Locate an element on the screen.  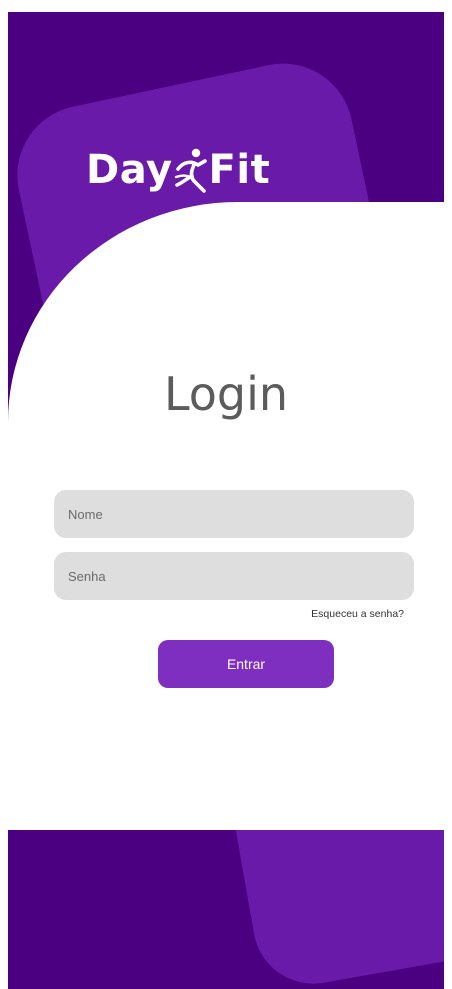
password-input is located at coordinates (234, 576).